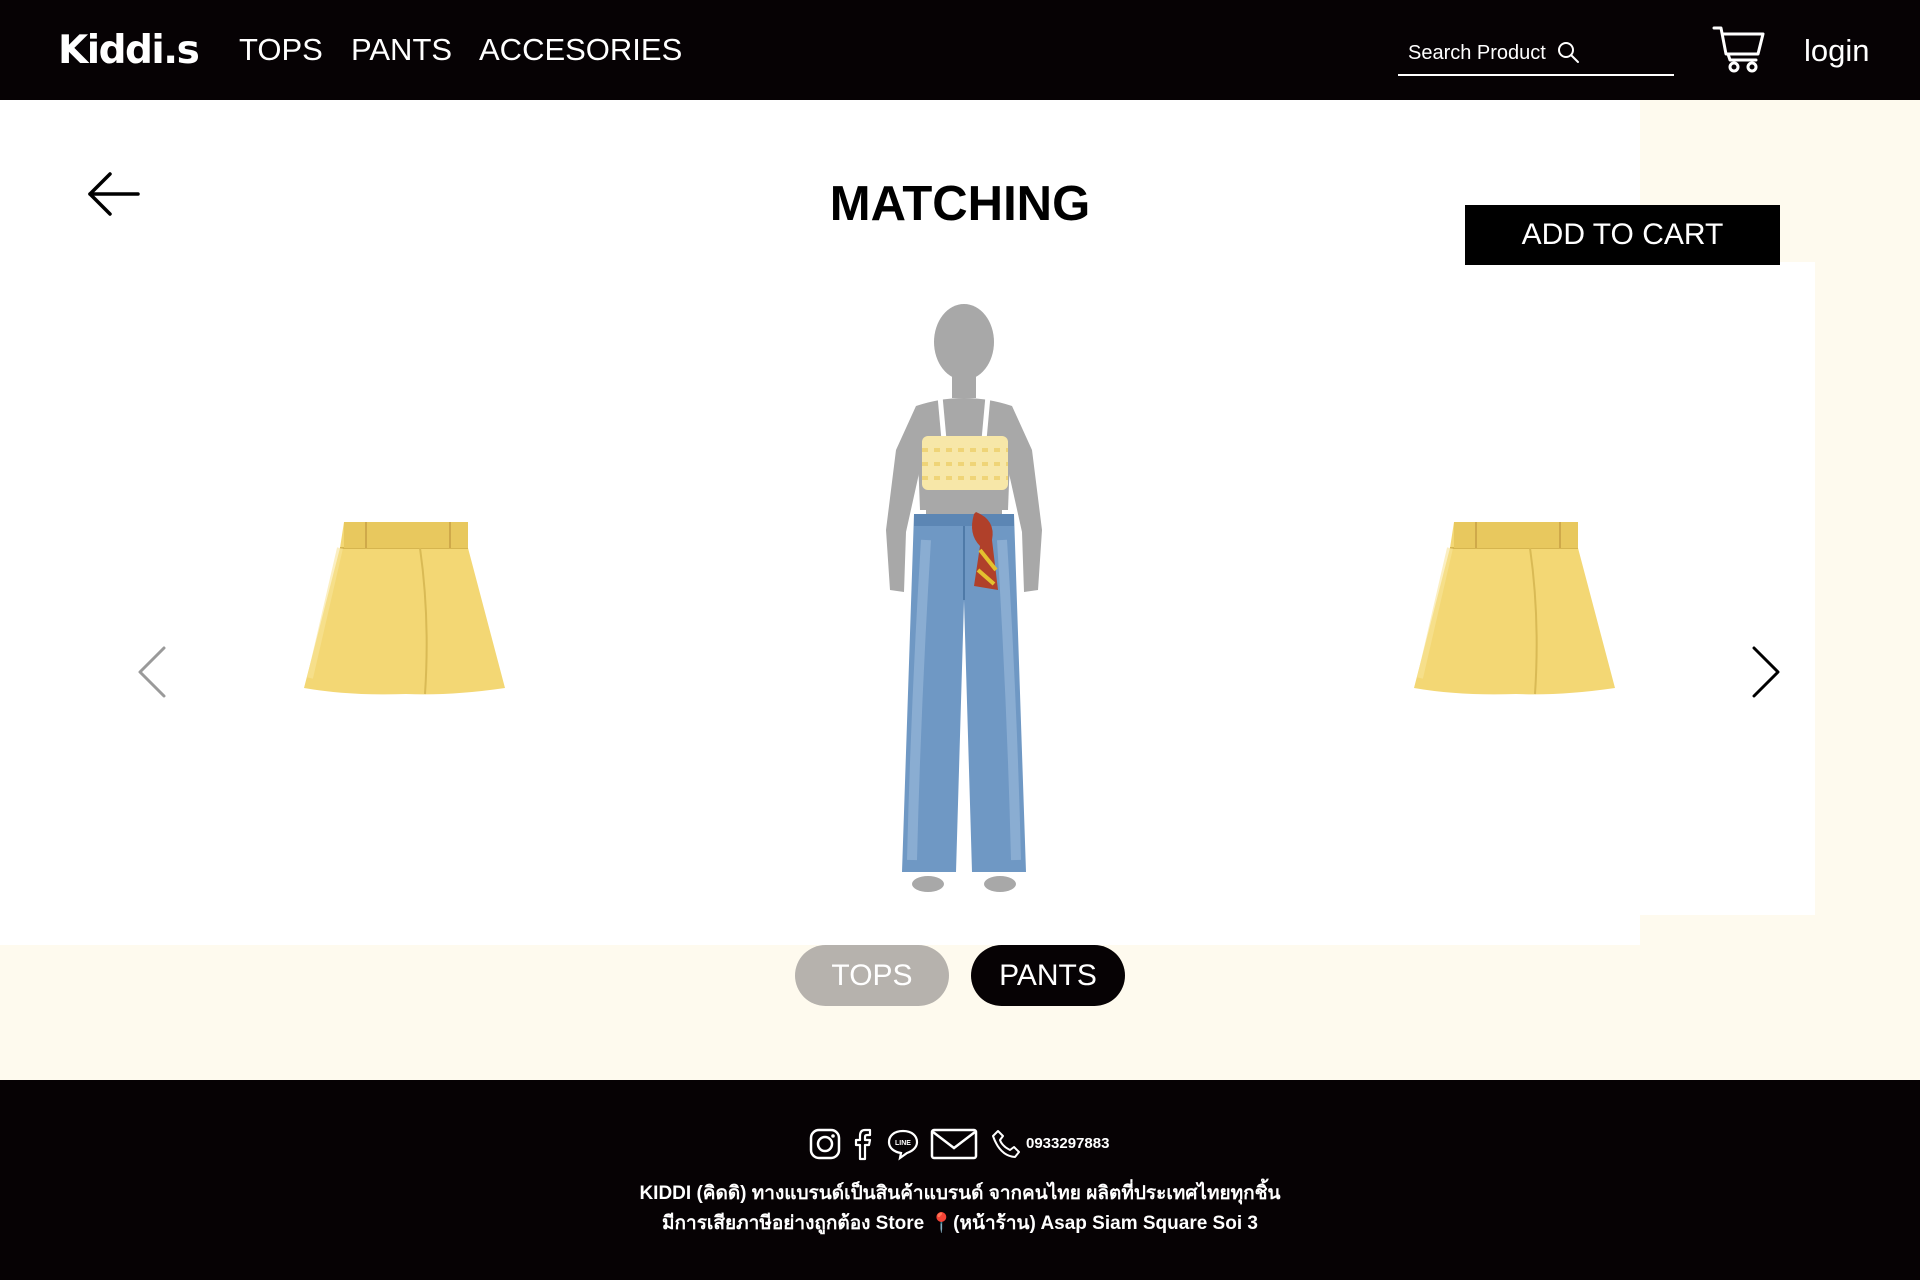 The image size is (1920, 1280). What do you see at coordinates (580, 50) in the screenshot?
I see `nav-item-accessories: ACCESORIES` at bounding box center [580, 50].